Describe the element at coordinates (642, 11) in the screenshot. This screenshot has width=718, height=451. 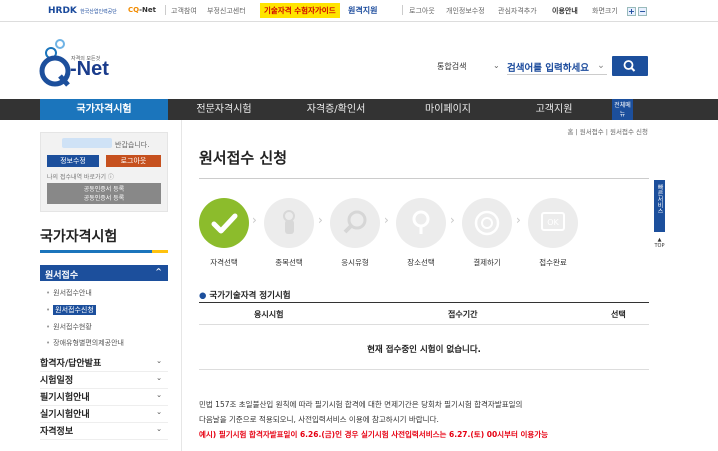
I see `zoom-out-button: −` at that location.